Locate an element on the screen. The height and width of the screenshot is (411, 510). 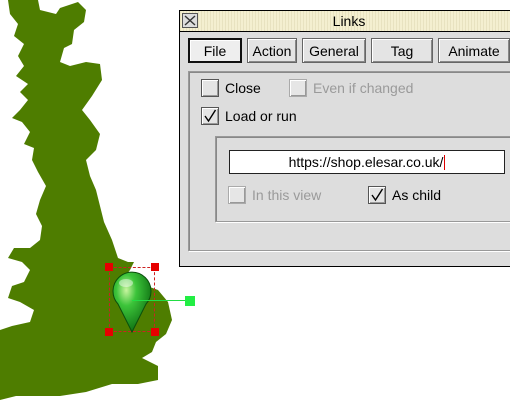
url-value: https://shop.elesar.co.uk/ is located at coordinates (366, 162).